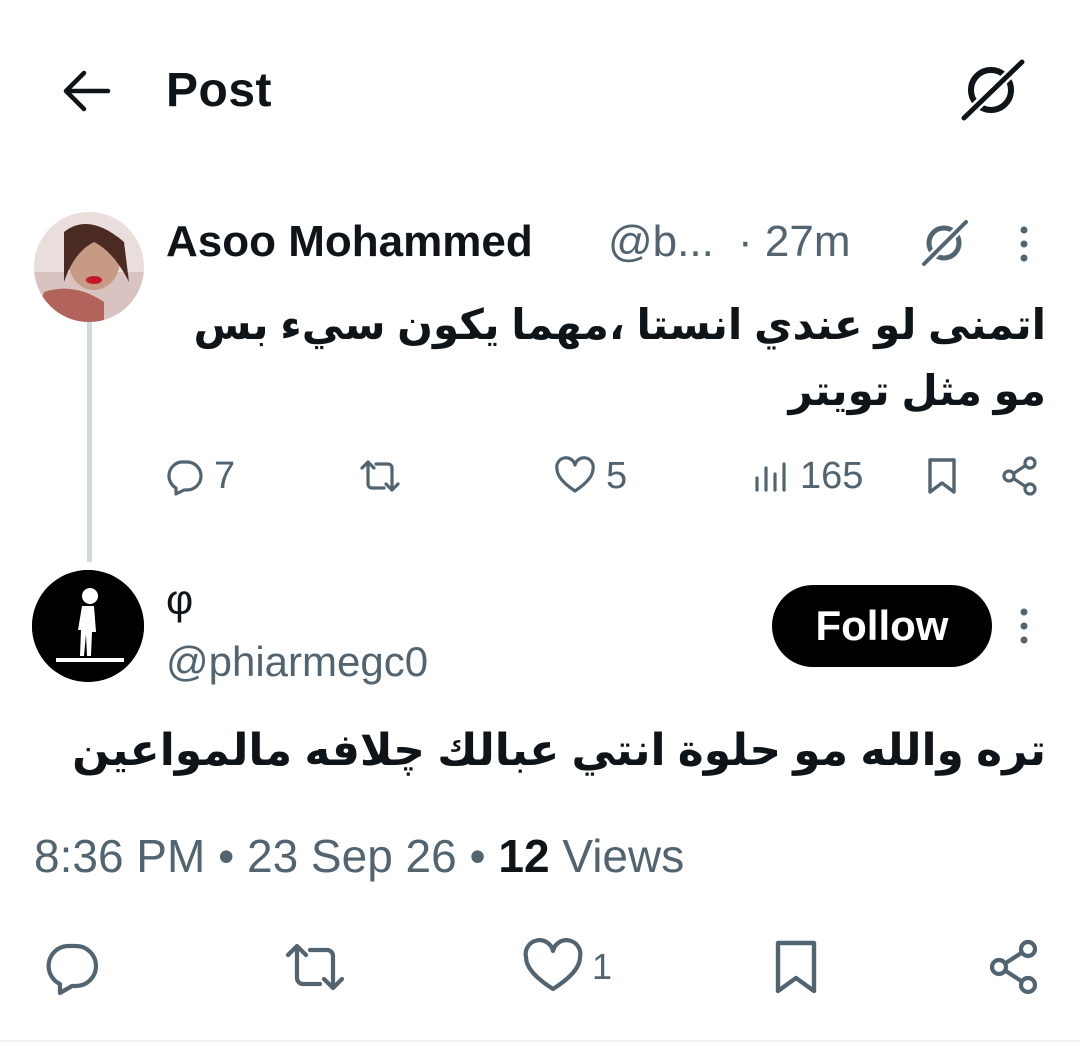 This screenshot has height=1046, width=1080. Describe the element at coordinates (832, 475) in the screenshot. I see `views-count: 165` at that location.